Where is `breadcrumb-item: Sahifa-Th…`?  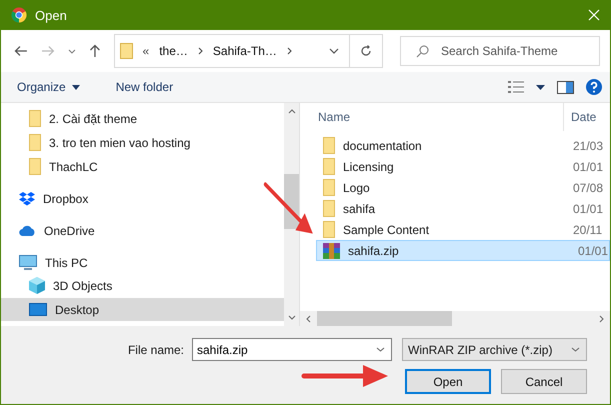
breadcrumb-item: Sahifa-Th… is located at coordinates (244, 51).